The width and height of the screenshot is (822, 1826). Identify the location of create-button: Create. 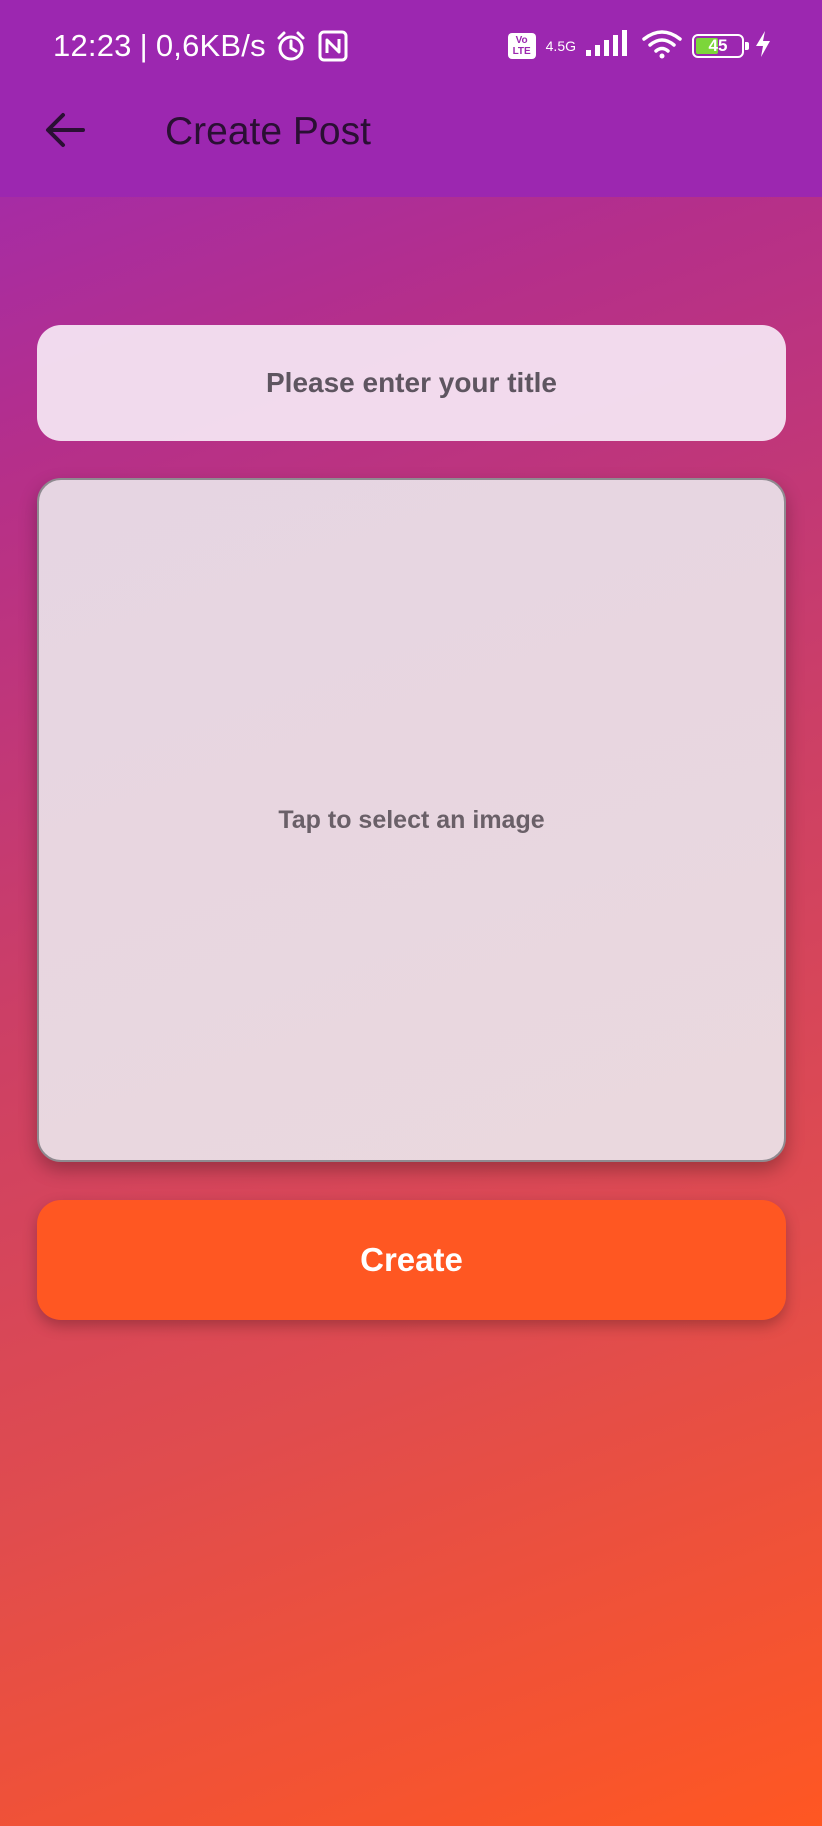
(411, 1260).